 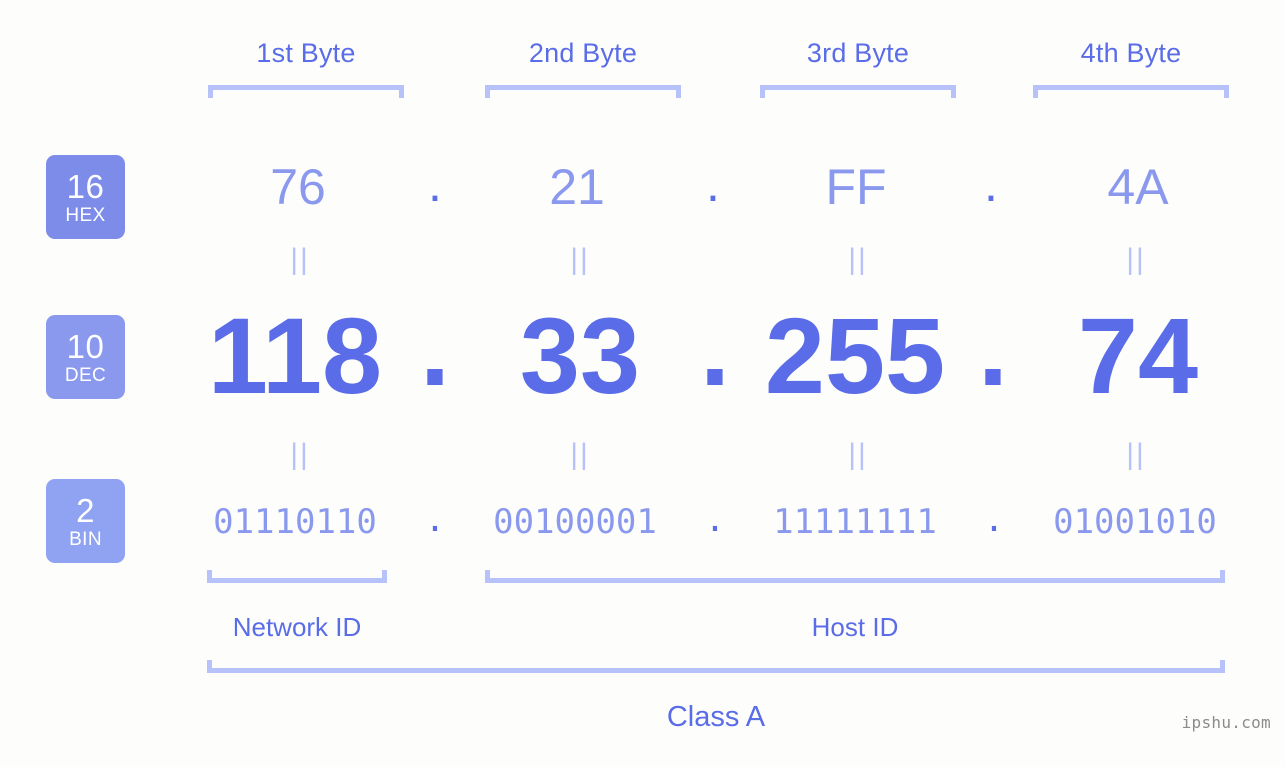 What do you see at coordinates (858, 53) in the screenshot?
I see `byte-header-3: 3rd Byte` at bounding box center [858, 53].